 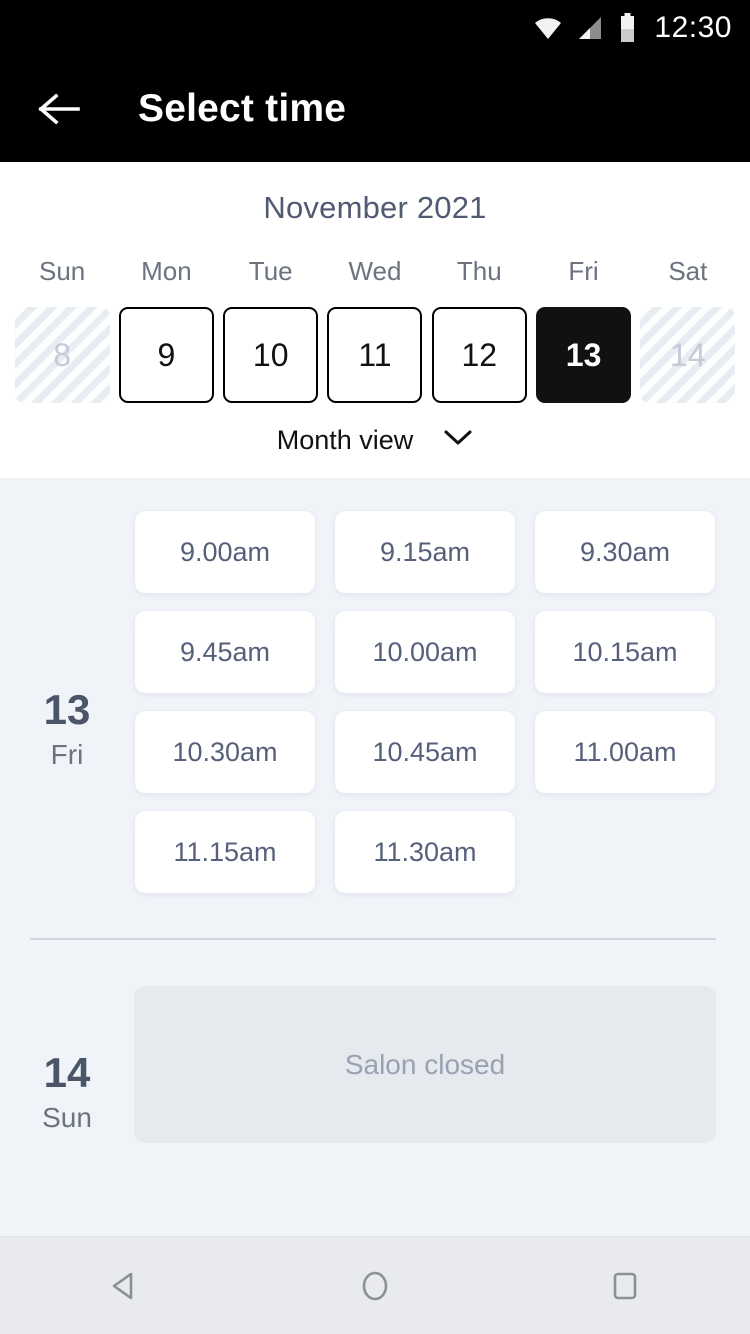 I want to click on weekday-header-sun: Sun, so click(x=62, y=271).